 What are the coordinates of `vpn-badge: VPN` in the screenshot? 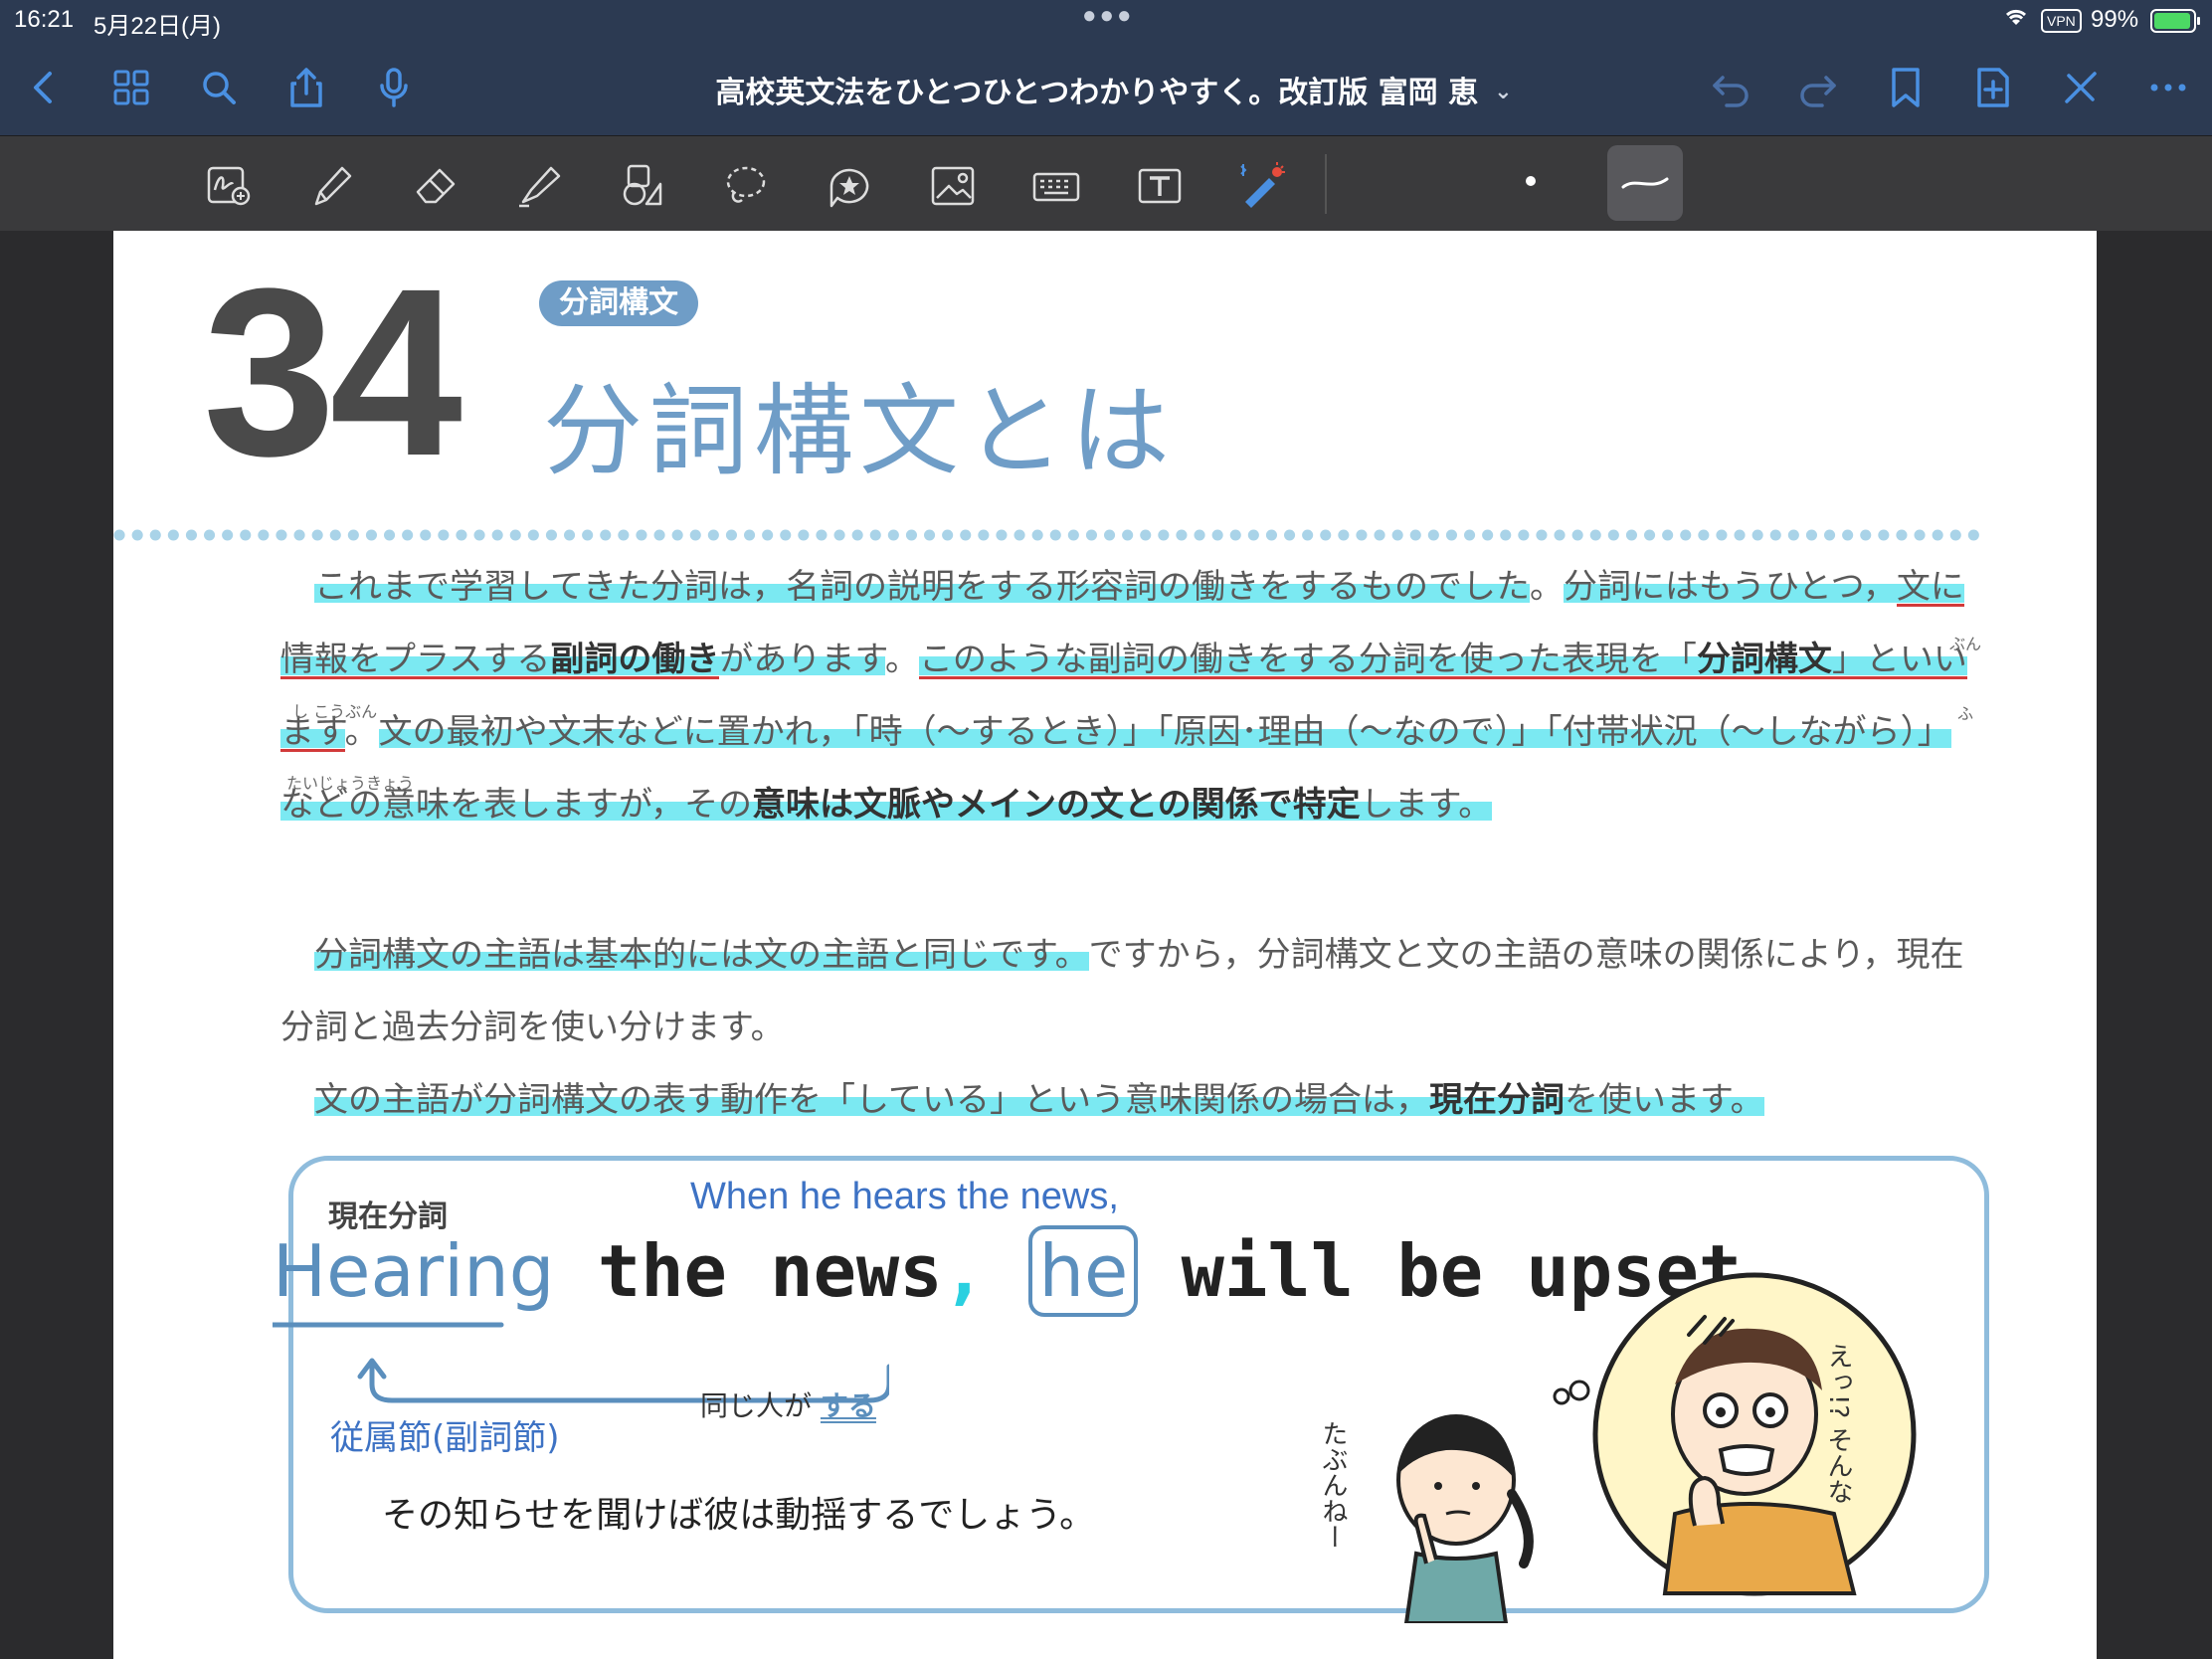 It's located at (2061, 21).